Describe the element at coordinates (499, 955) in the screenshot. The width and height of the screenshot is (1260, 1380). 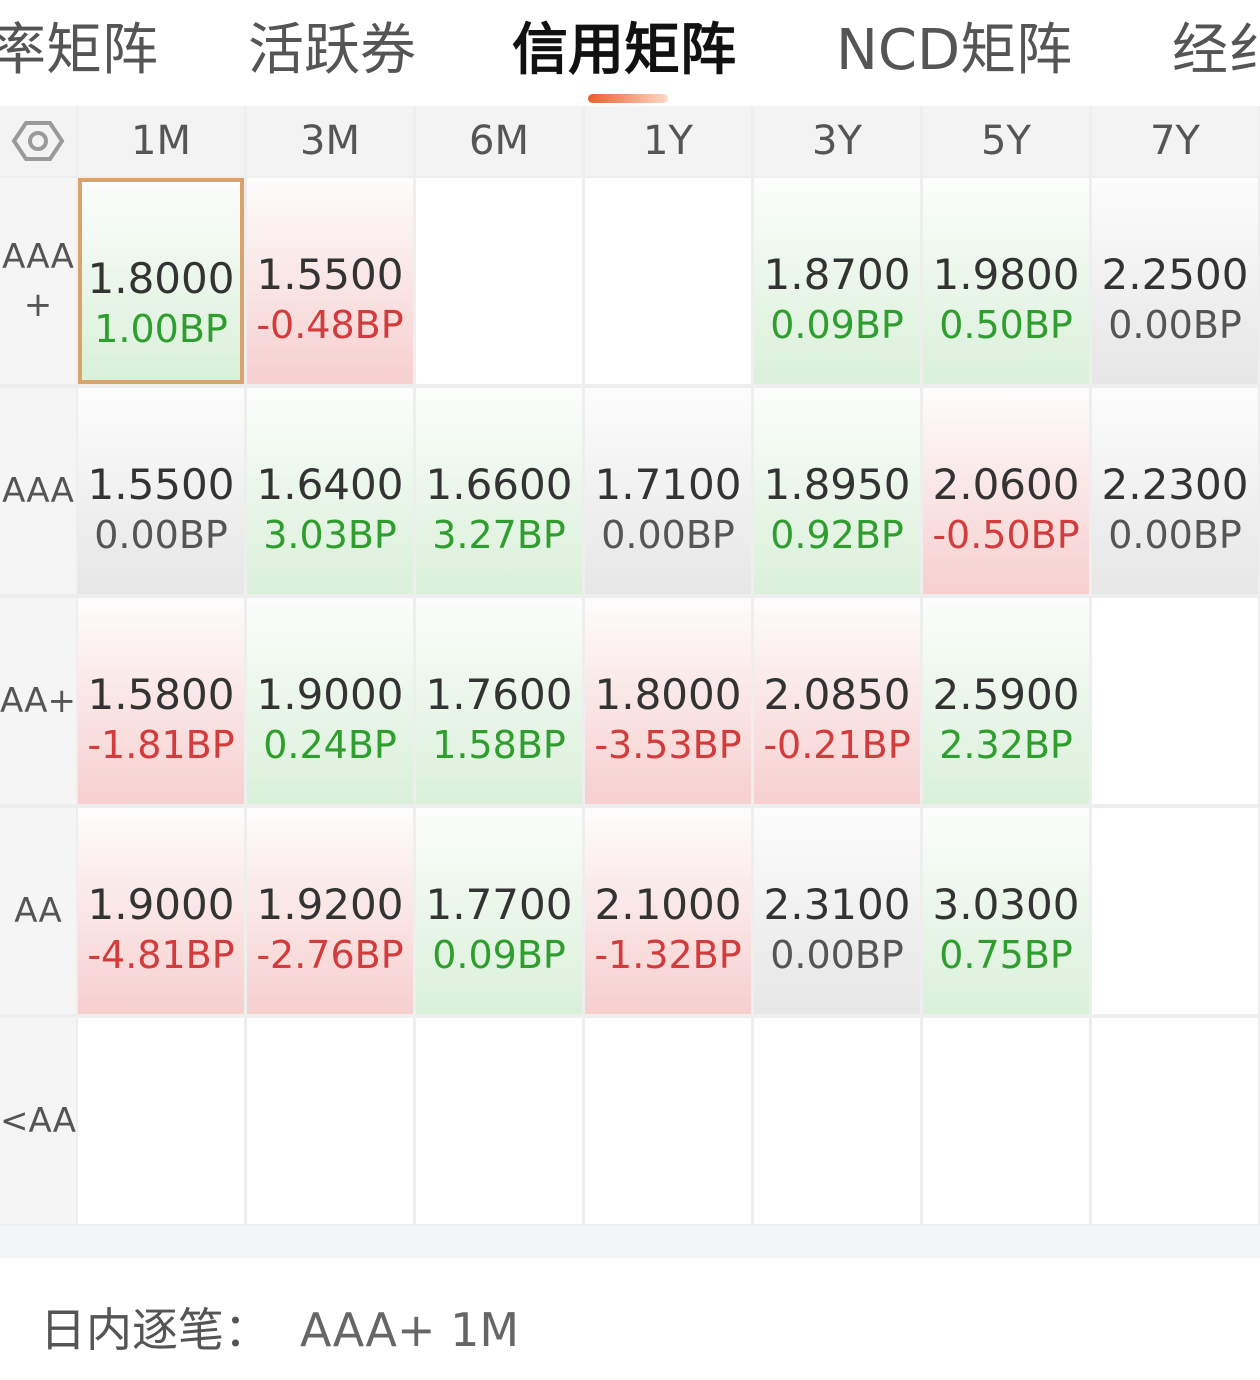
I see `cell-change: 0.09BP` at that location.